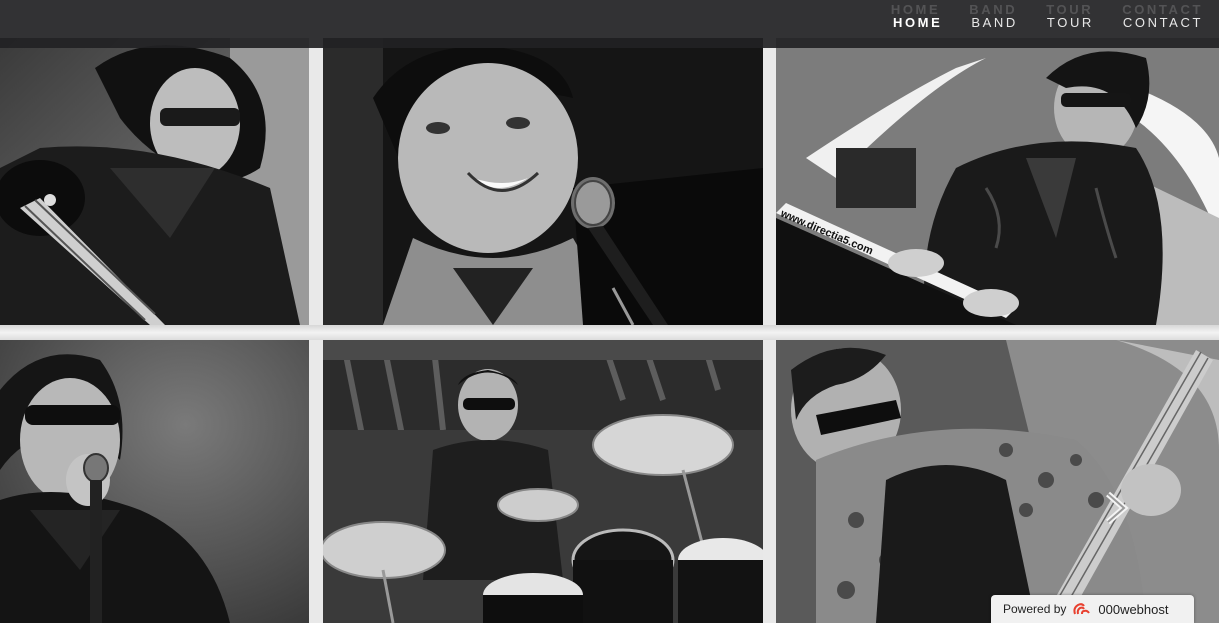 The image size is (1219, 623). Describe the element at coordinates (1082, 609) in the screenshot. I see `webhost-logo-icon` at that location.